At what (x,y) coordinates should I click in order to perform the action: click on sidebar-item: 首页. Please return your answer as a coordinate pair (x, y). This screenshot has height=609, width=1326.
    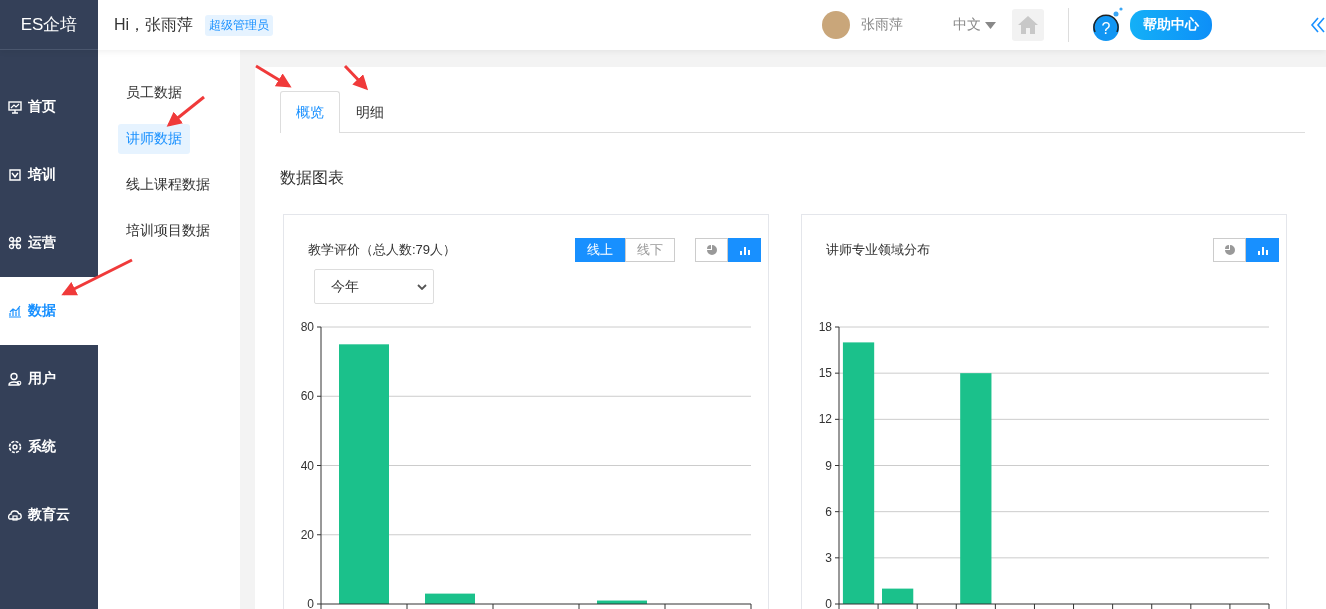
    Looking at the image, I should click on (49, 107).